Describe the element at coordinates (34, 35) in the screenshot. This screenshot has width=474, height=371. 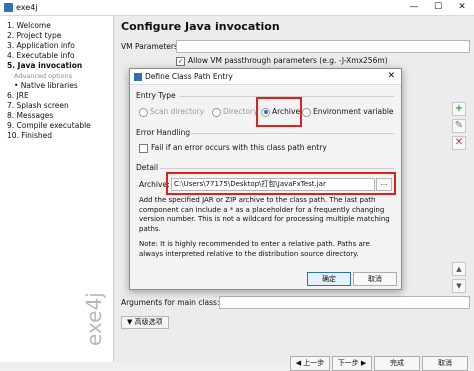
I see `step-project-type: 2. Project type` at that location.